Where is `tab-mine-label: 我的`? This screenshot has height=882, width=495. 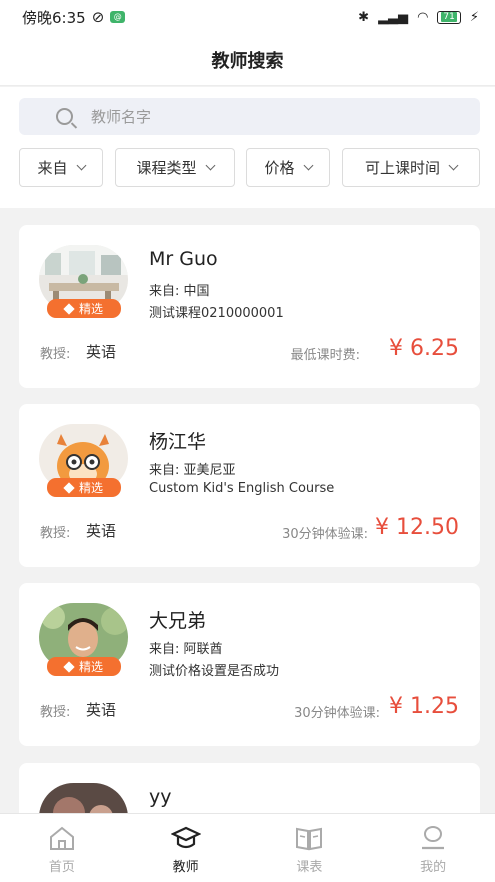 tab-mine-label: 我的 is located at coordinates (433, 867).